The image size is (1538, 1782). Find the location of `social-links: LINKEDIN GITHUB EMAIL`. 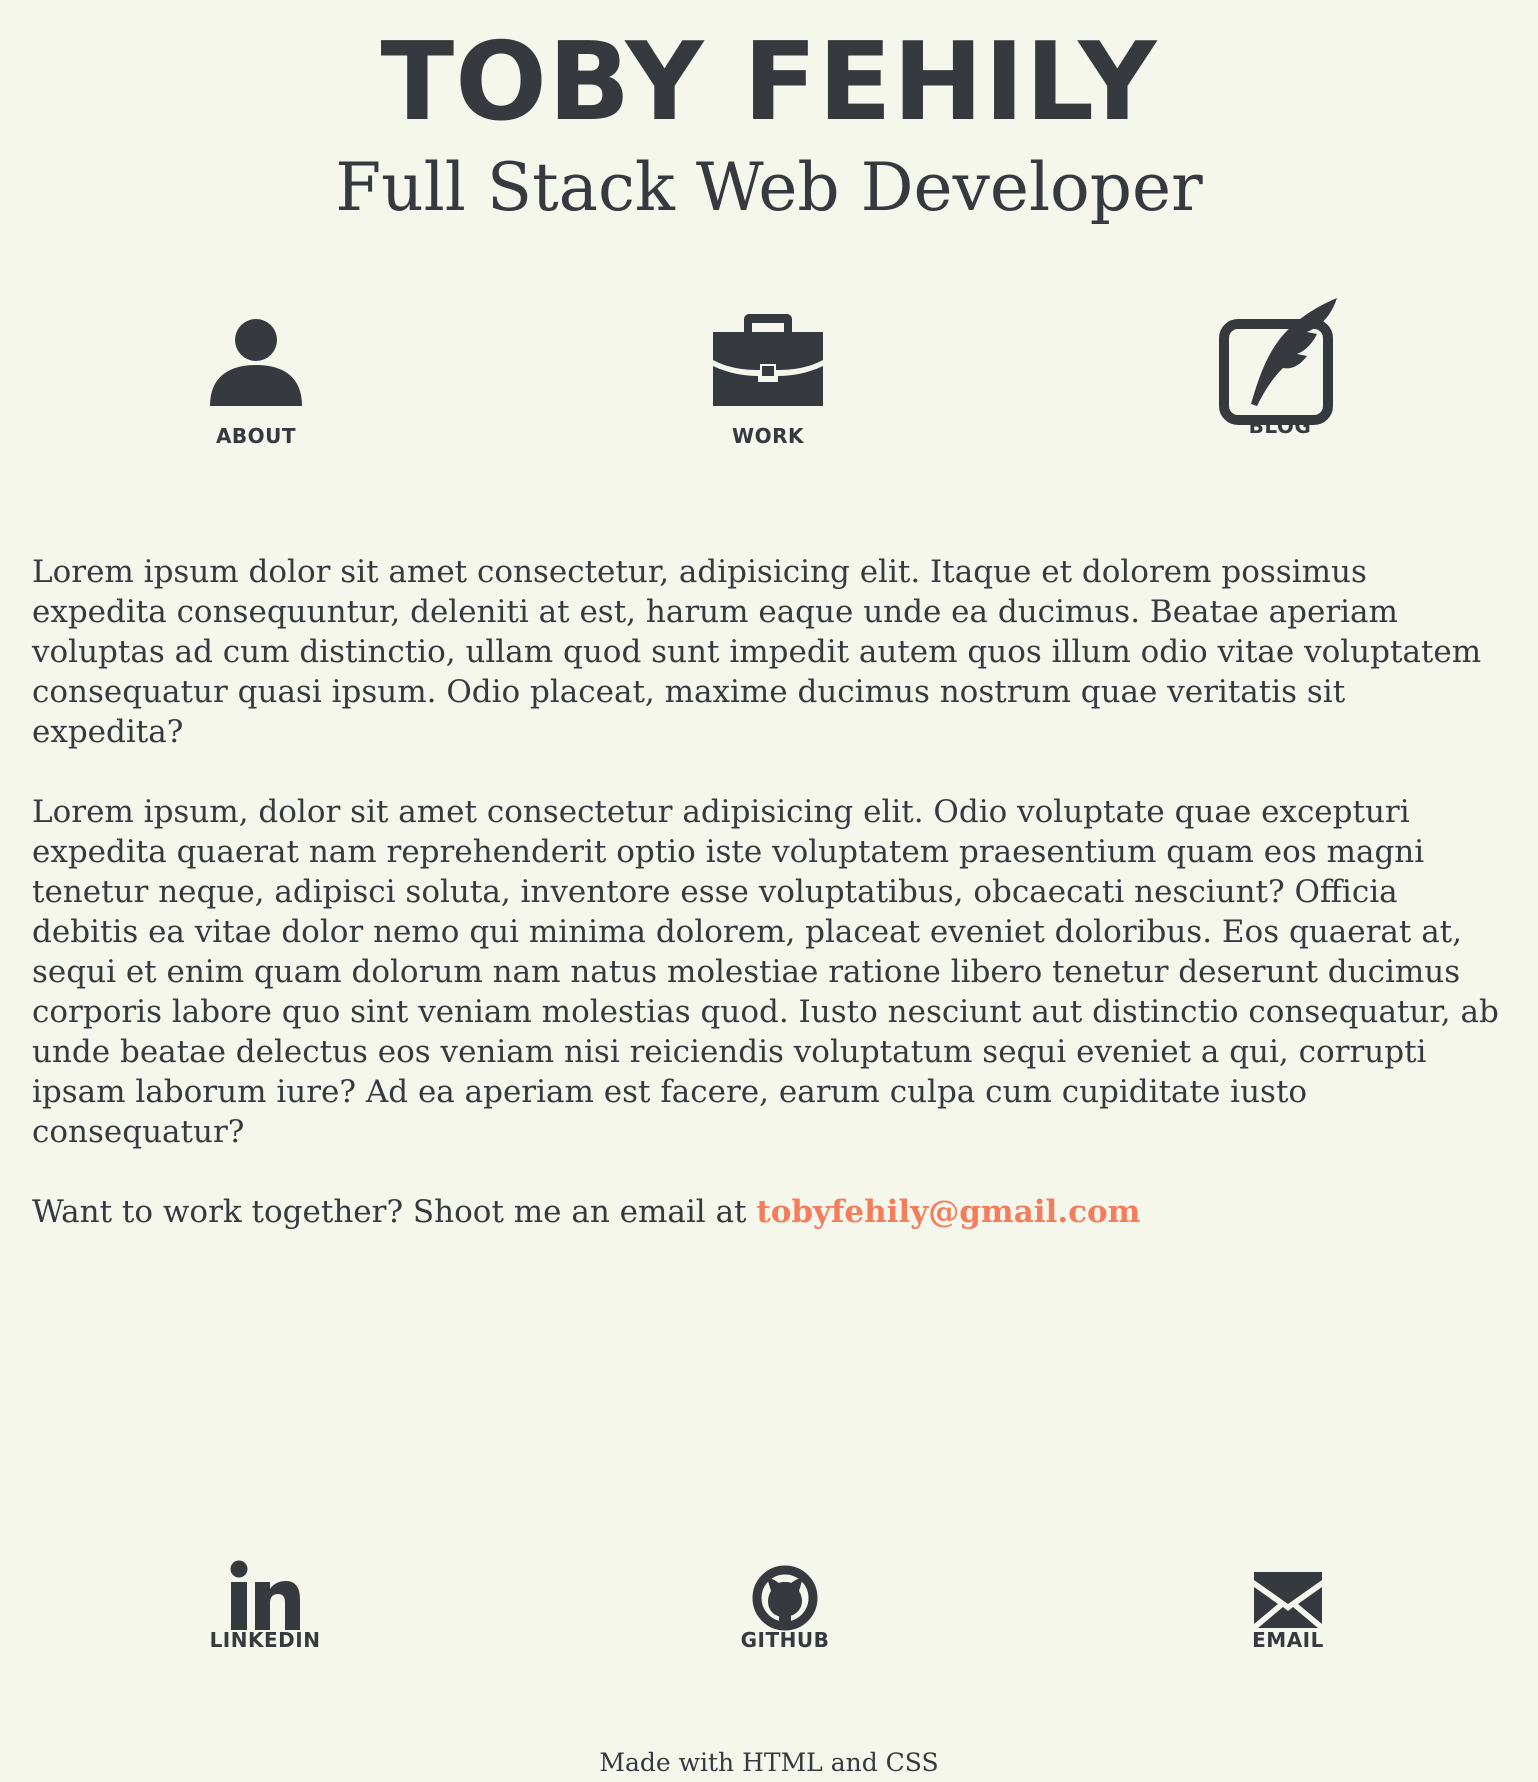

social-links: LINKEDIN GITHUB EMAIL is located at coordinates (769, 1610).